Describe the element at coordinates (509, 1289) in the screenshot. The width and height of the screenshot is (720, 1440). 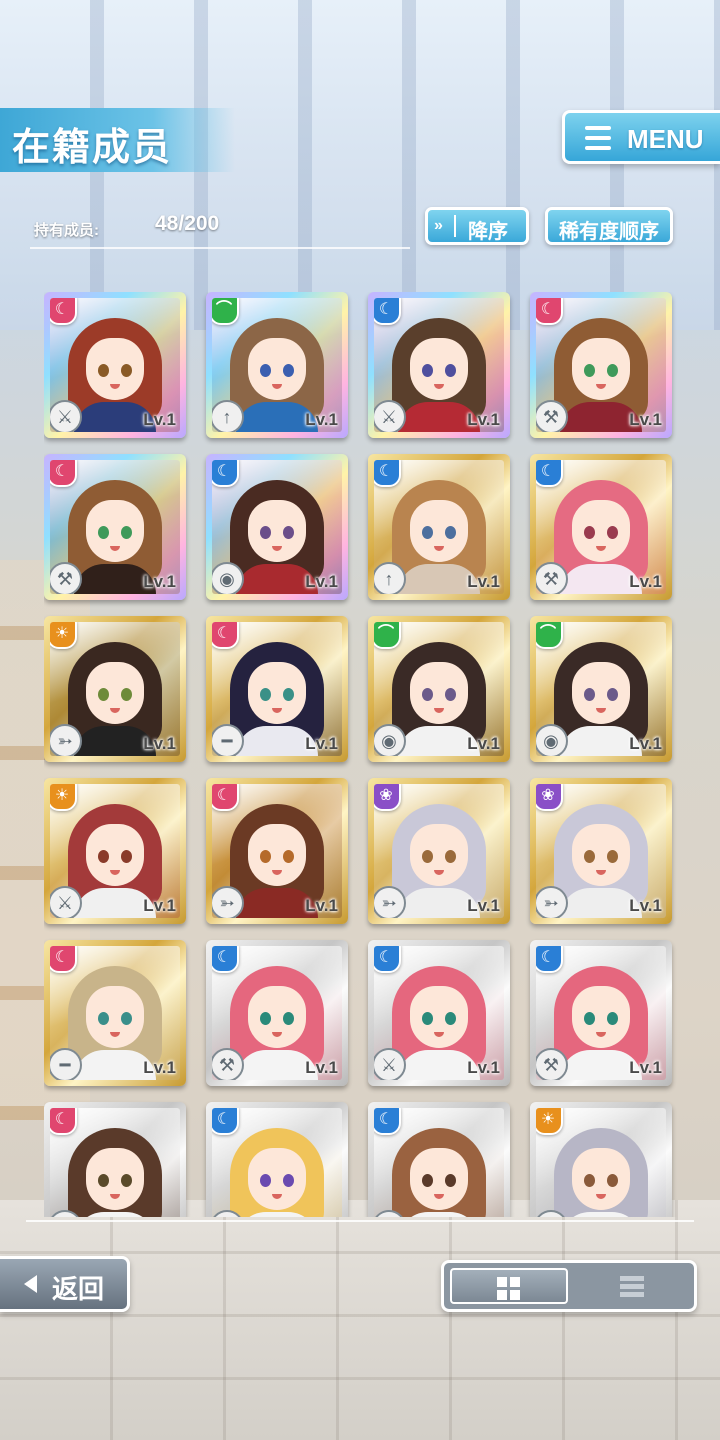
I see `grid-view-icon` at that location.